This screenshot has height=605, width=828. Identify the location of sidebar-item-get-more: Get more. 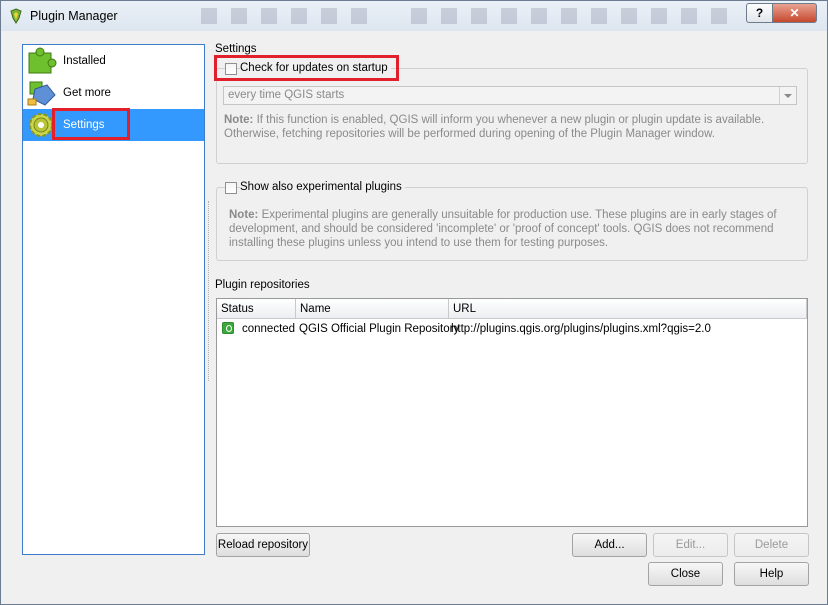
(113, 93).